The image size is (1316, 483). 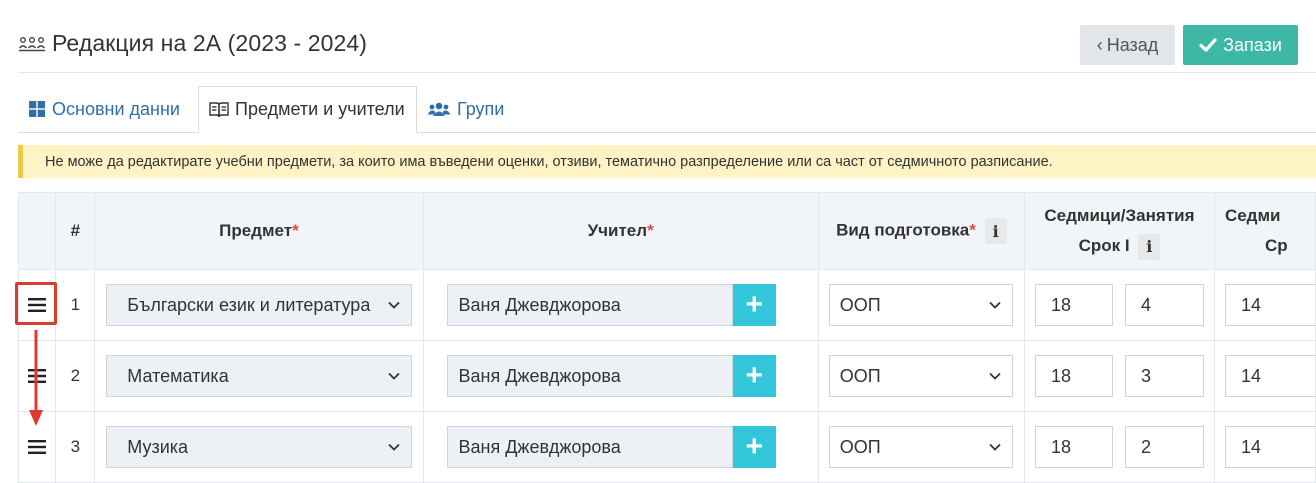 I want to click on term1-cell: 18 4, so click(x=1119, y=305).